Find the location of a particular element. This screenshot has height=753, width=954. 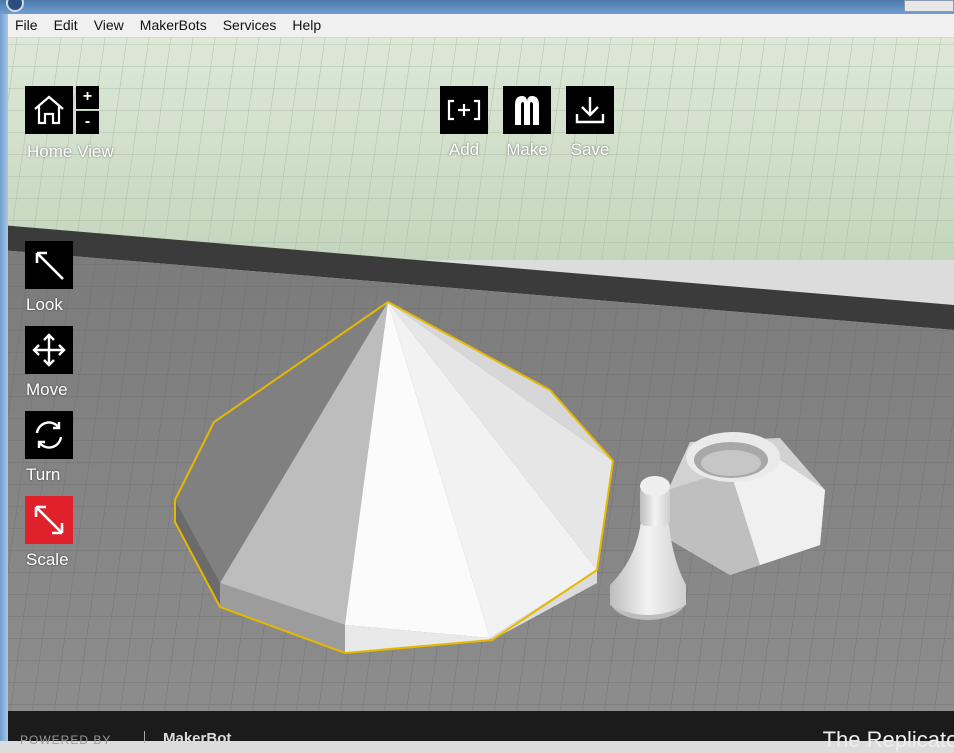

menu-services: Services is located at coordinates (250, 25).